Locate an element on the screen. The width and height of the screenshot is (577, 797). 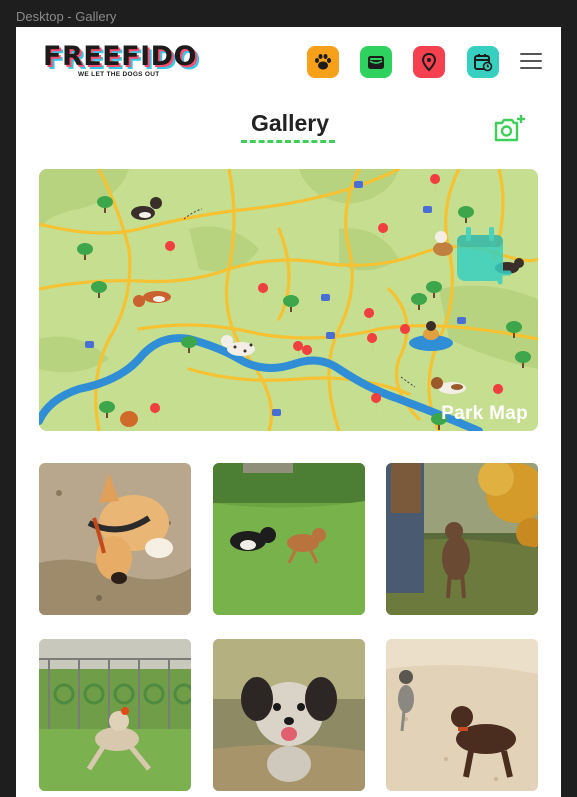
photo-dog-ball-park is located at coordinates (115, 715).